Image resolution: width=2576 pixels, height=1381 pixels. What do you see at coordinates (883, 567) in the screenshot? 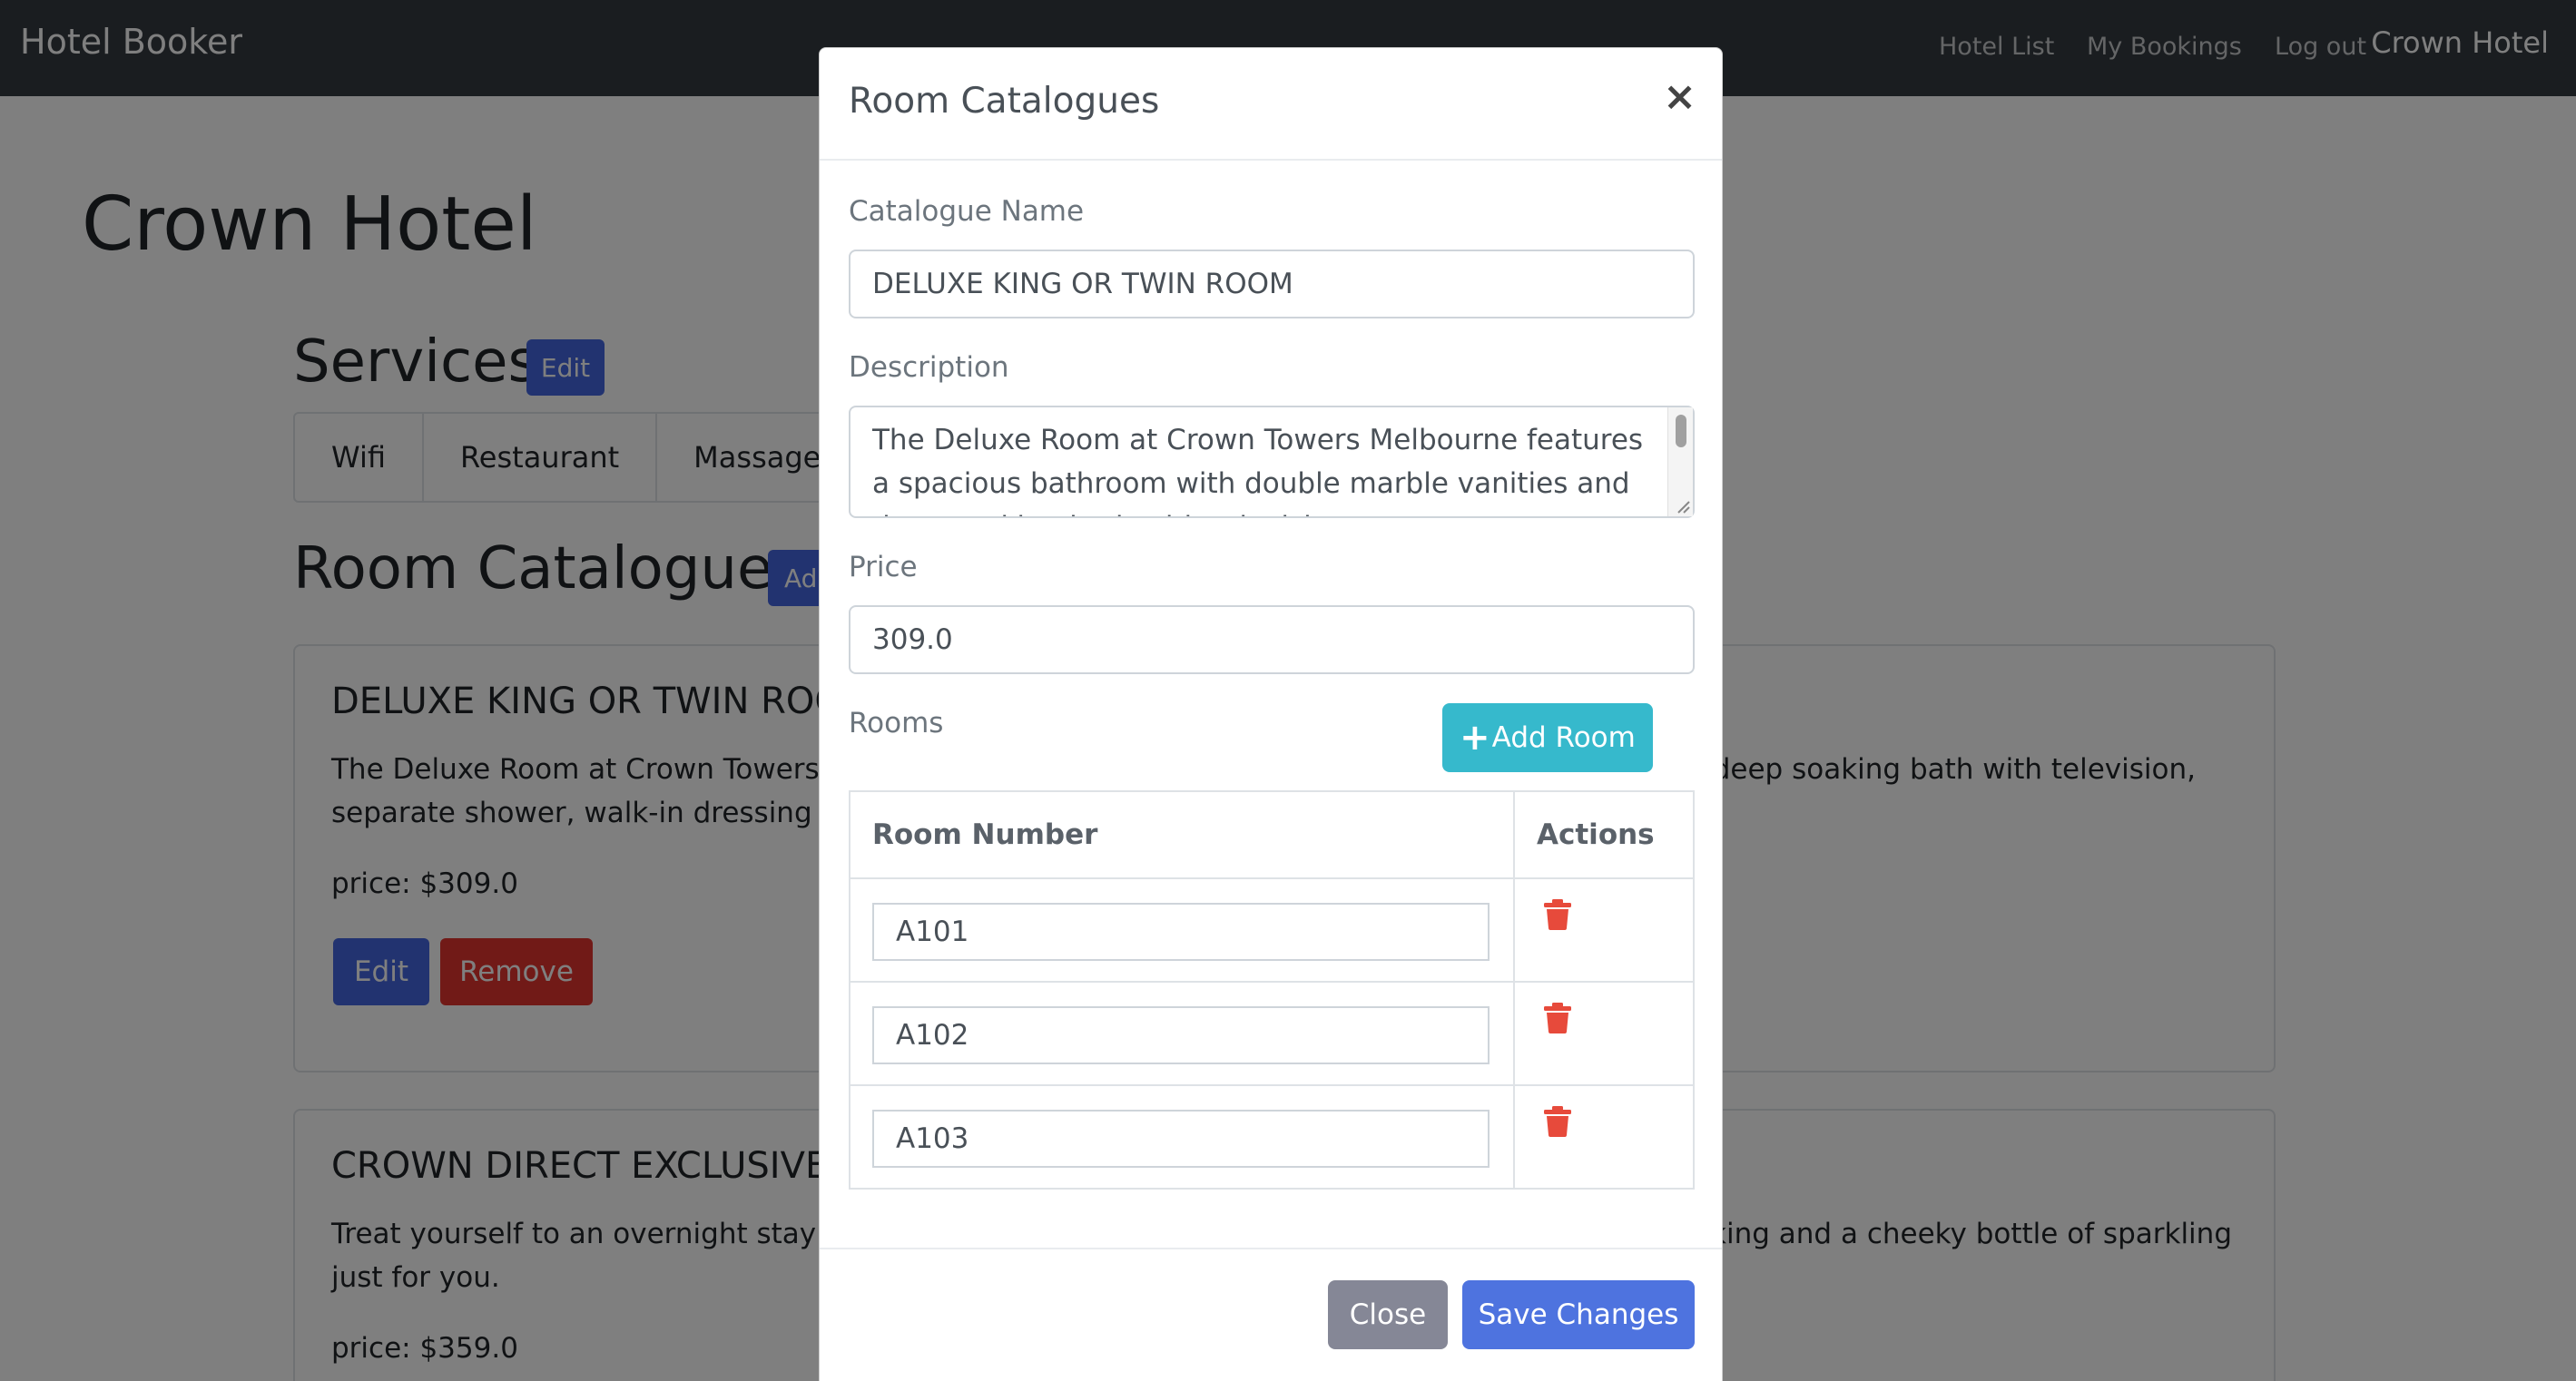
I see `price-label: Price` at bounding box center [883, 567].